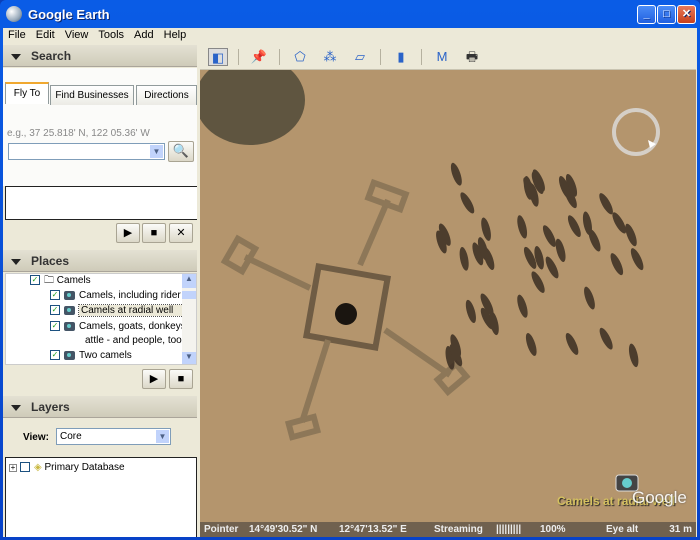 Image resolution: width=700 pixels, height=540 pixels. I want to click on places-play-button: ▶, so click(154, 379).